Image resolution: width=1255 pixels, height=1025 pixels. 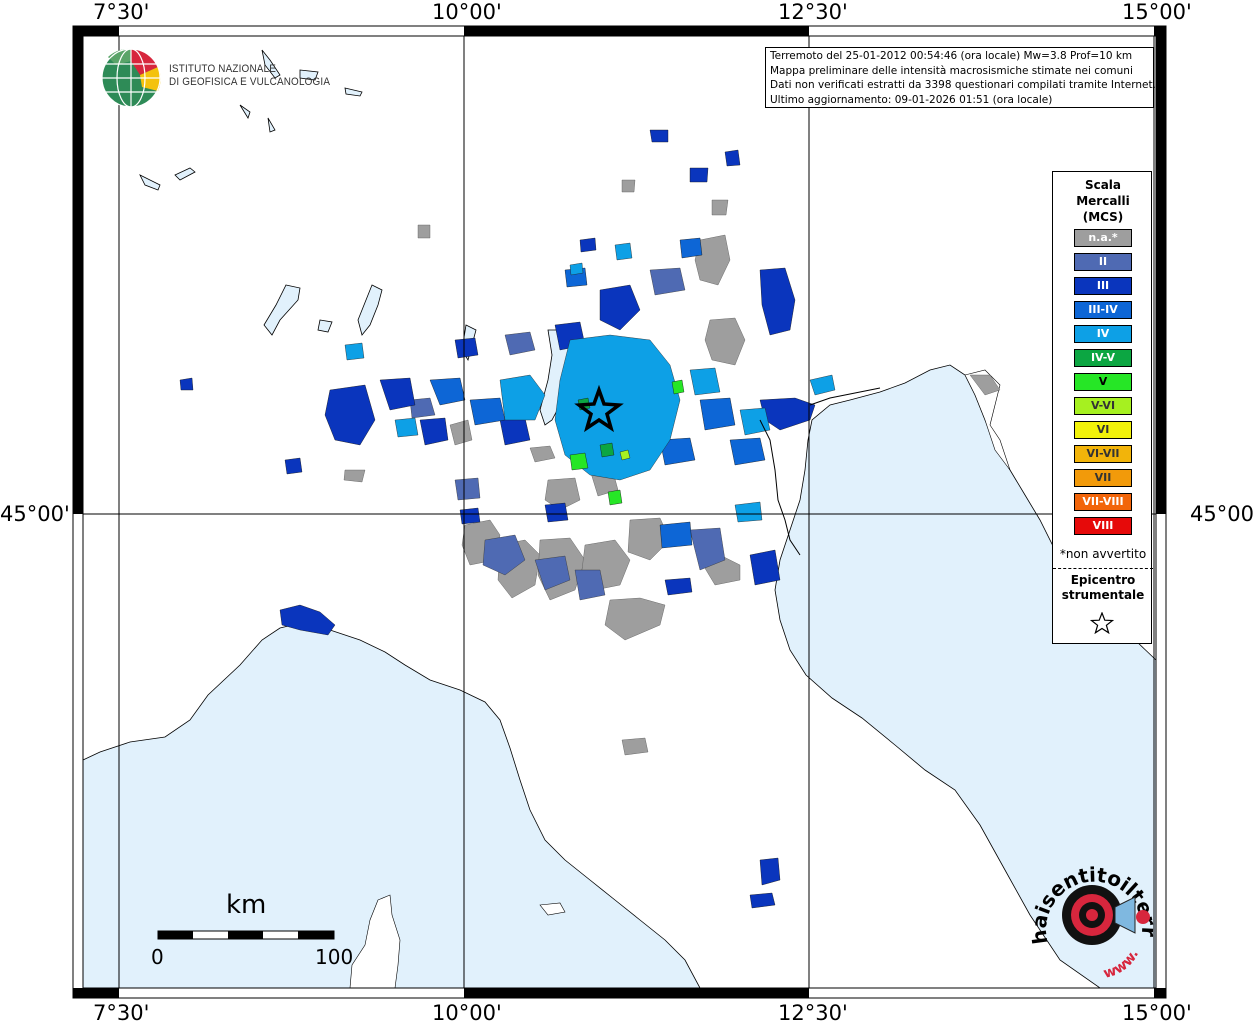 What do you see at coordinates (157, 957) in the screenshot?
I see `scale-start-label: 0` at bounding box center [157, 957].